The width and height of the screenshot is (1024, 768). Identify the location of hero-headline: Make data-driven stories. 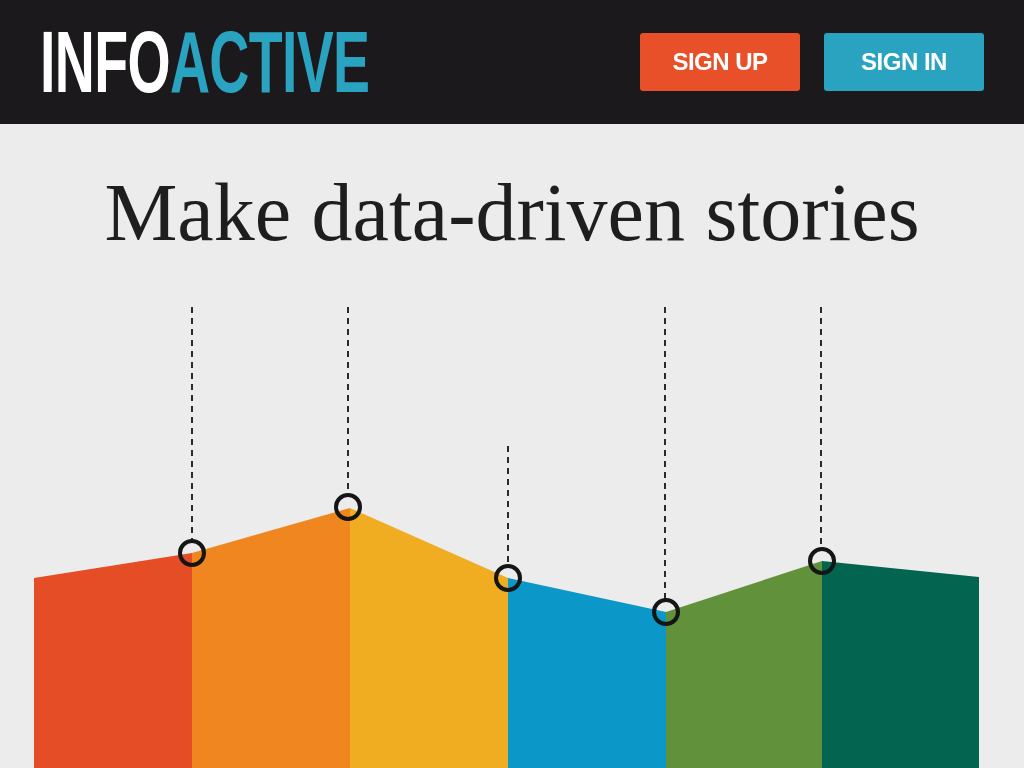
(512, 213).